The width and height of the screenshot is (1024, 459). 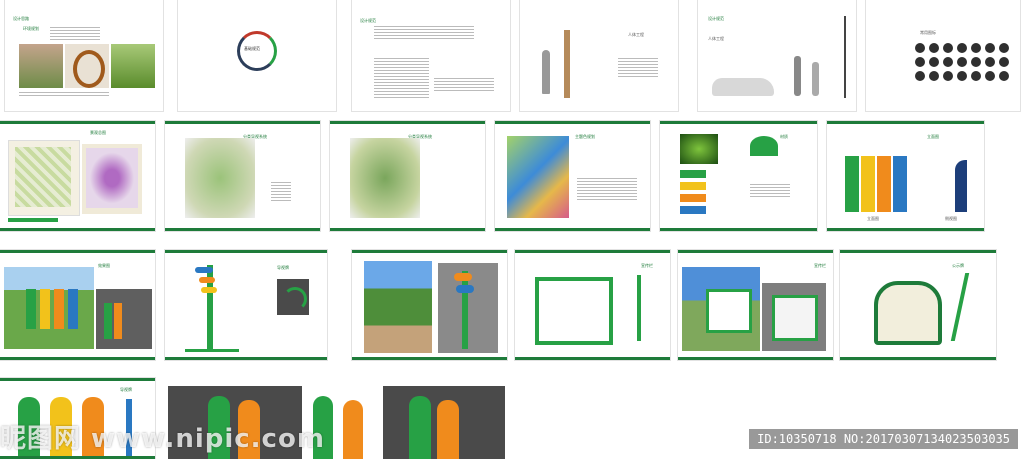 I want to click on photo-ring-sculpture, so click(x=87, y=66).